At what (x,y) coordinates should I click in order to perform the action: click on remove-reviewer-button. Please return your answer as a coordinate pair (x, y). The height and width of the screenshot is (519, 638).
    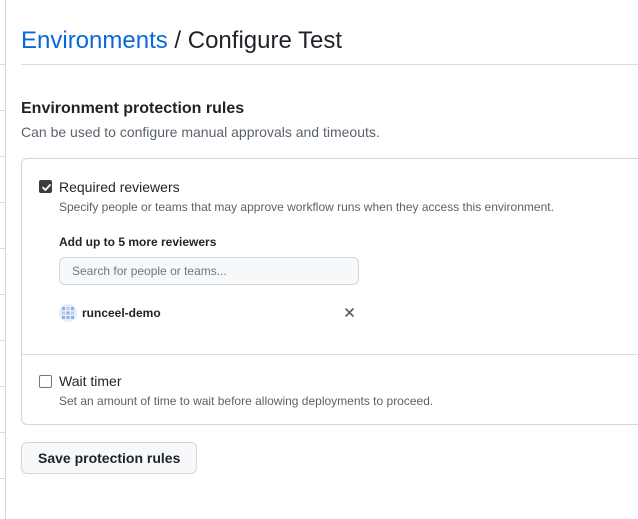
    Looking at the image, I should click on (350, 313).